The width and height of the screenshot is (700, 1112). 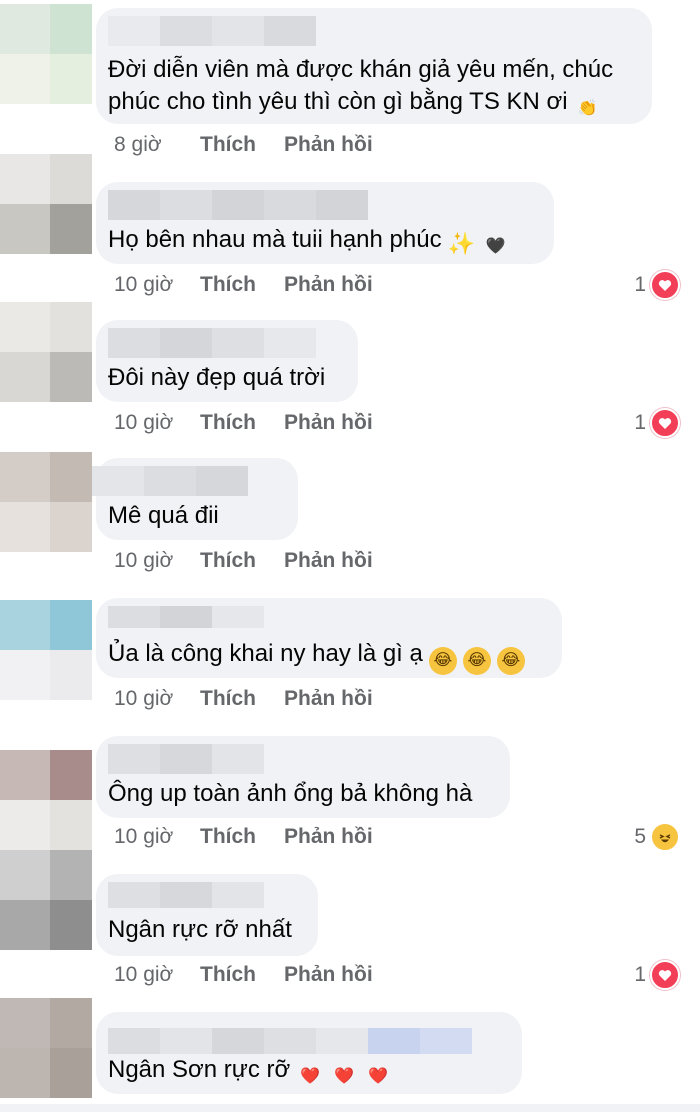 I want to click on sparkles-icon: ✨, so click(x=461, y=243).